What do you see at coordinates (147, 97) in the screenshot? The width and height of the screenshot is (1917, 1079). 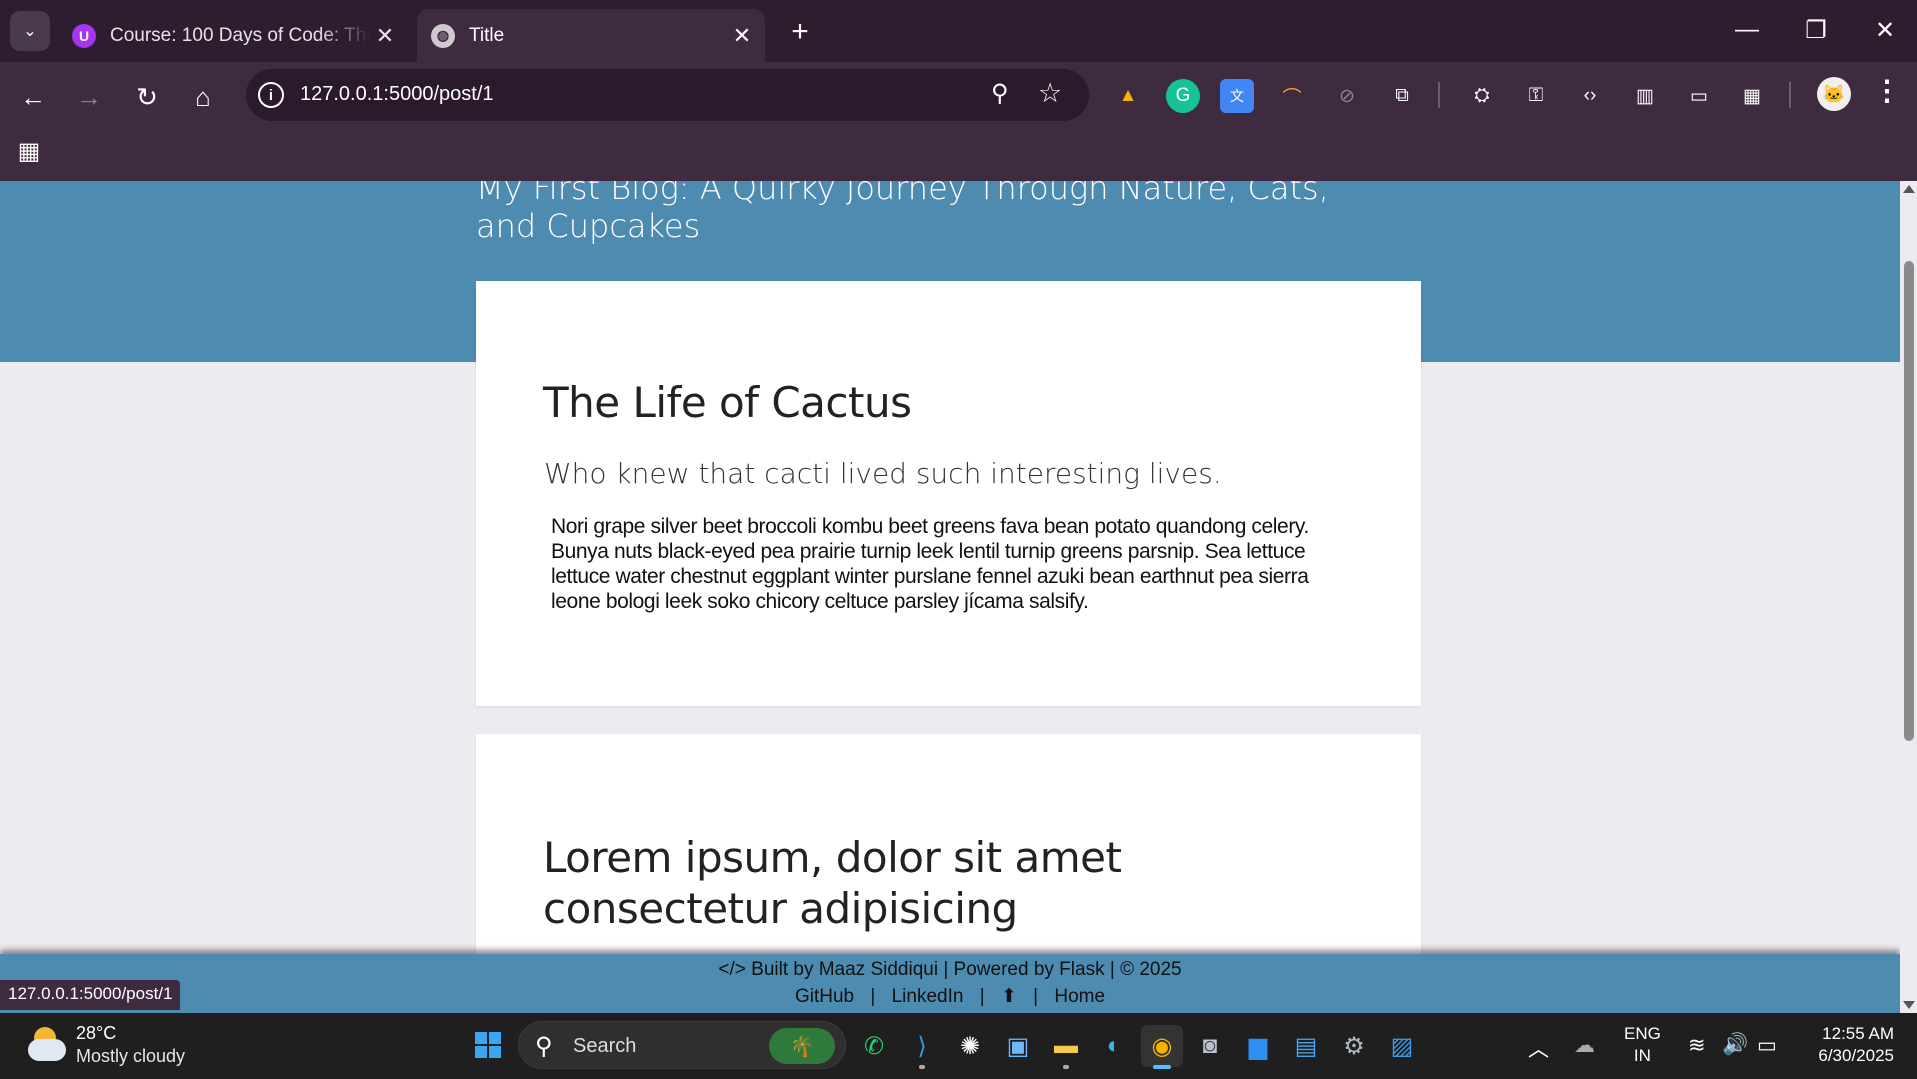 I see `reload-icon: ↻` at bounding box center [147, 97].